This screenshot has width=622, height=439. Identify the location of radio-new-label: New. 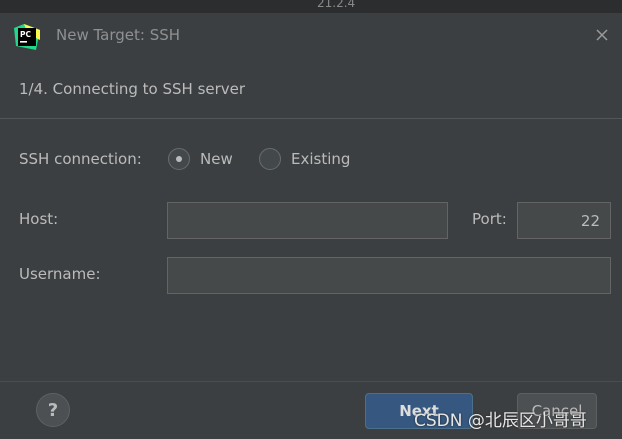
(216, 159).